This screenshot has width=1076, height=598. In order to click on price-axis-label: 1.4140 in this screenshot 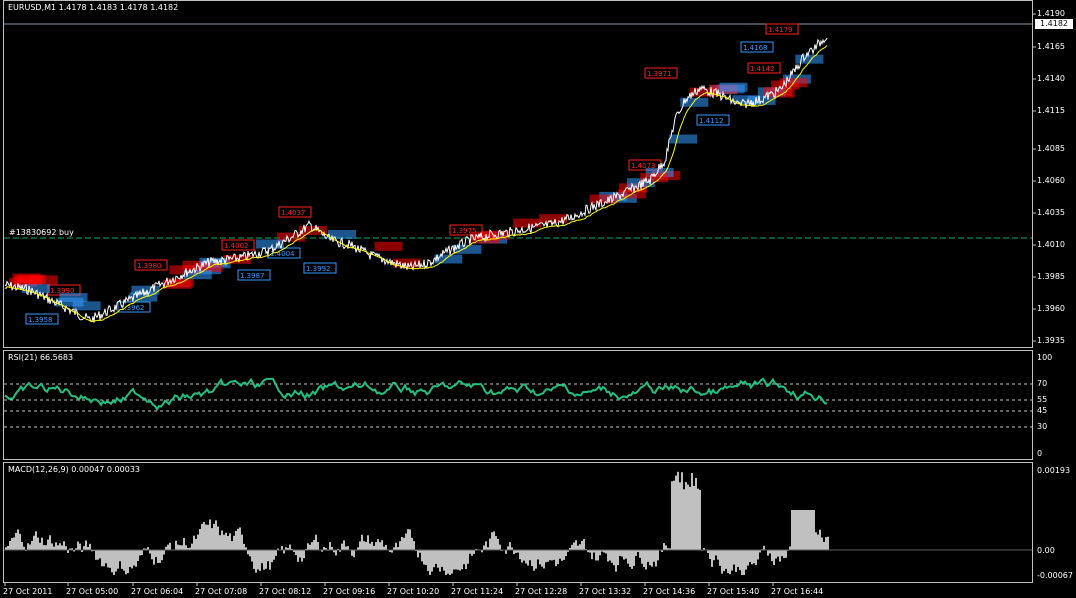, I will do `click(1051, 78)`.